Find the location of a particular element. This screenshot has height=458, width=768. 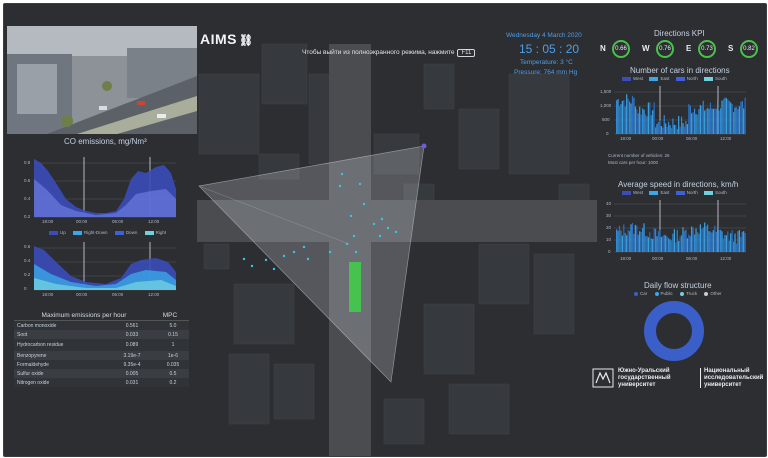

kpi-ring-s: 0.82 is located at coordinates (749, 49).